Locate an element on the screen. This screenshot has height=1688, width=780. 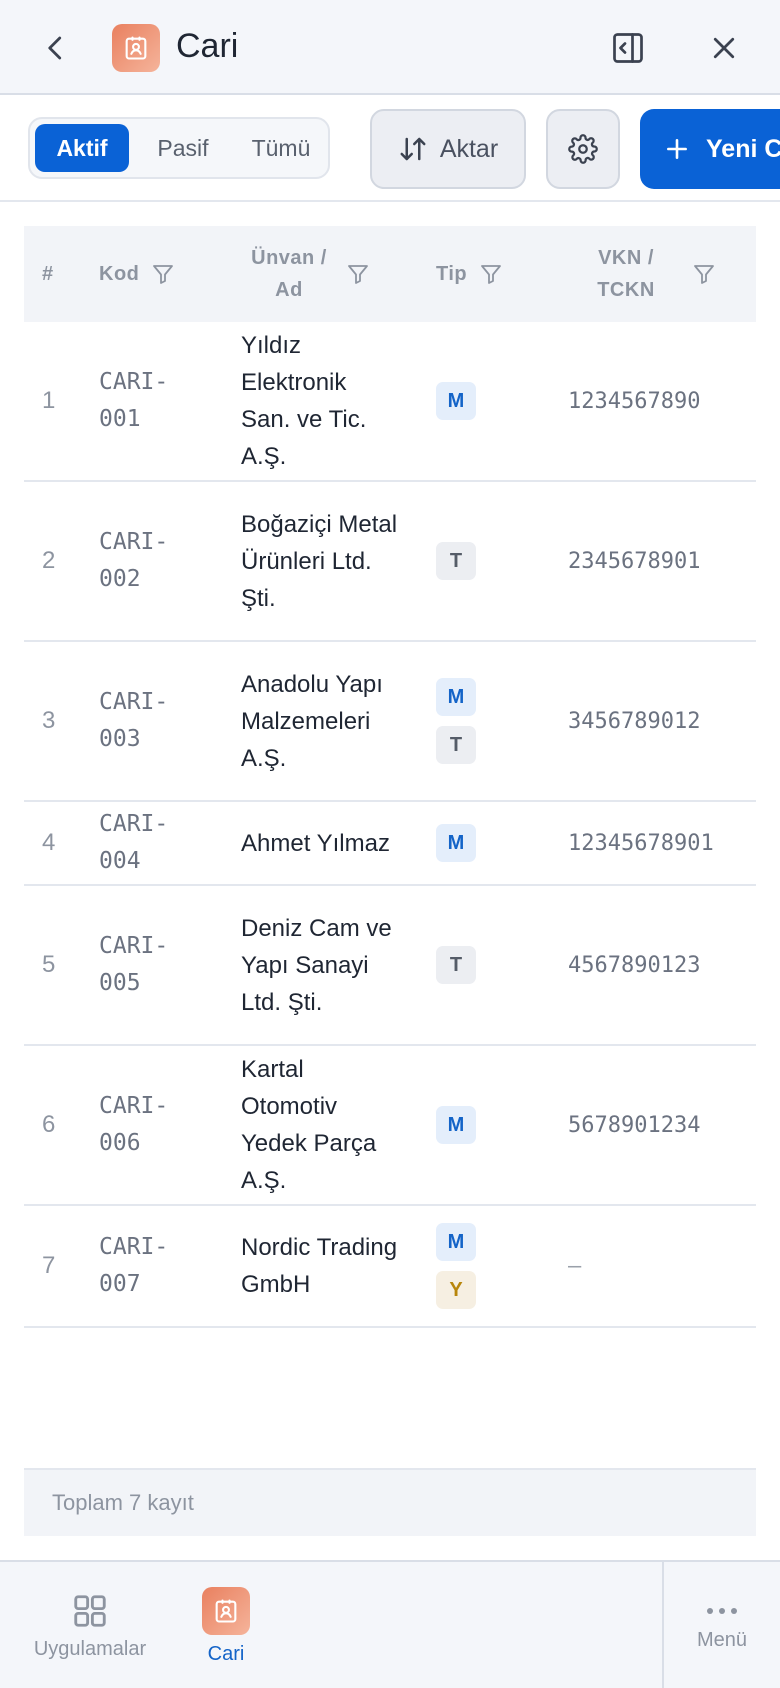
collapse-panel-button is located at coordinates (628, 48).